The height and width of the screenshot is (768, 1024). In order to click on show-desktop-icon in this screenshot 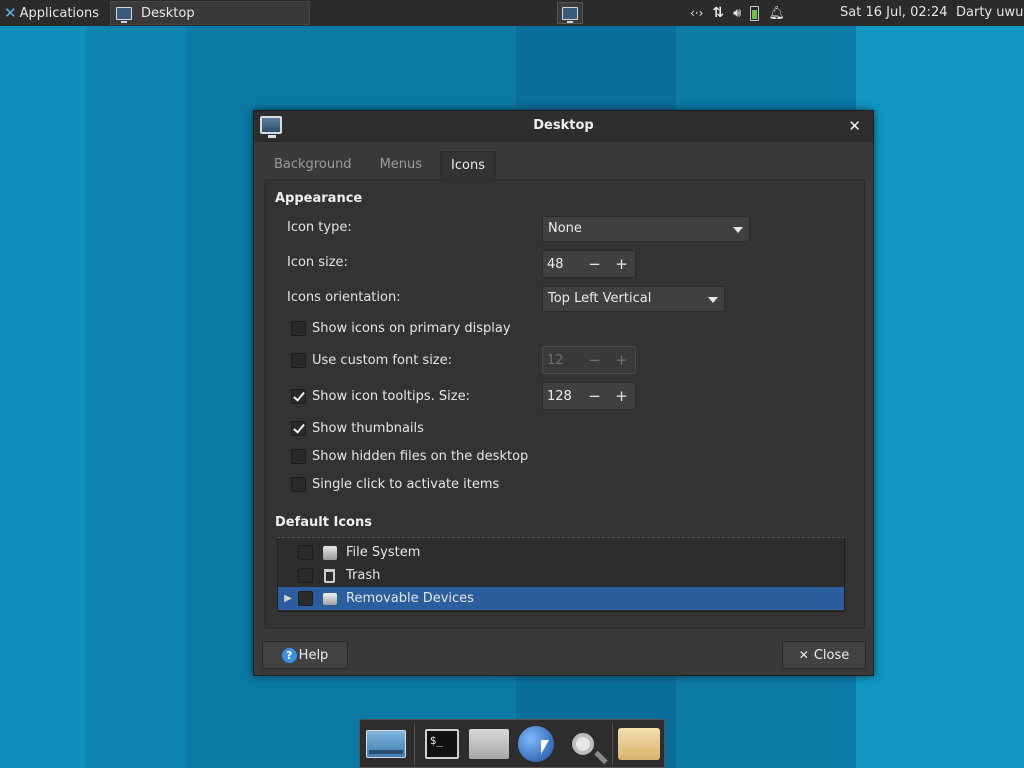, I will do `click(385, 743)`.